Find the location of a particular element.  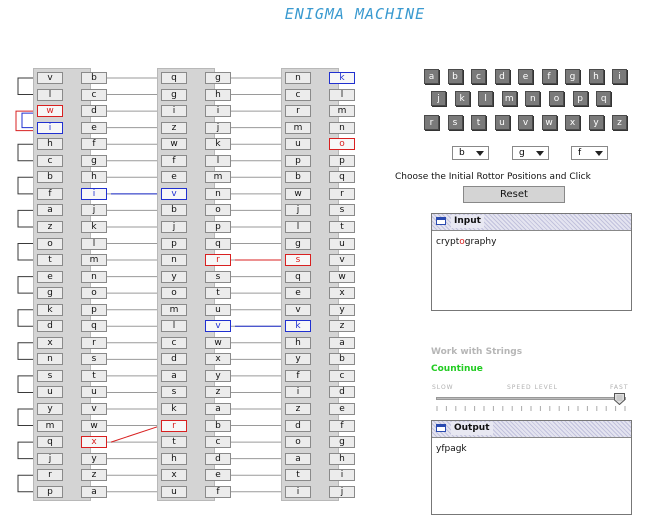

work-with-strings-label: Work with Strings is located at coordinates (476, 352).